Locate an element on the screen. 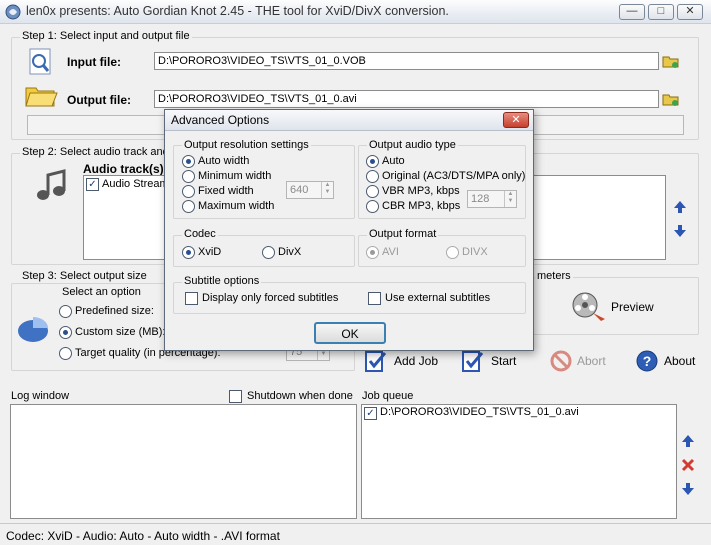 The image size is (711, 545). target-quality-radio is located at coordinates (65, 353).